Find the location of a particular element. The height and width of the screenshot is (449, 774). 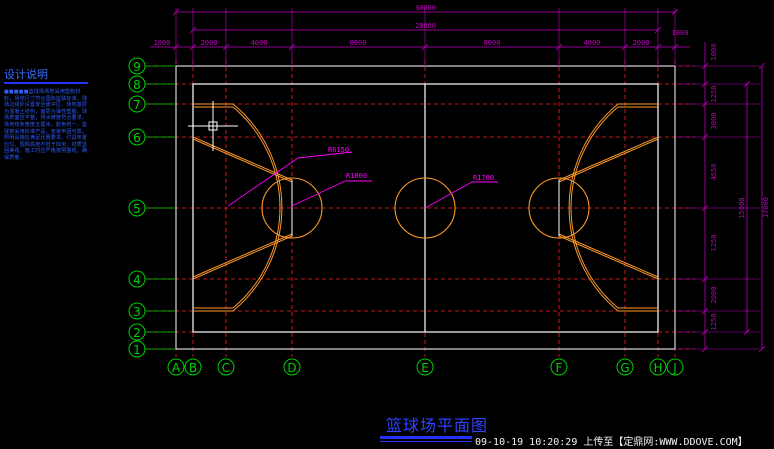

row-label-2: 2 is located at coordinates (137, 333).